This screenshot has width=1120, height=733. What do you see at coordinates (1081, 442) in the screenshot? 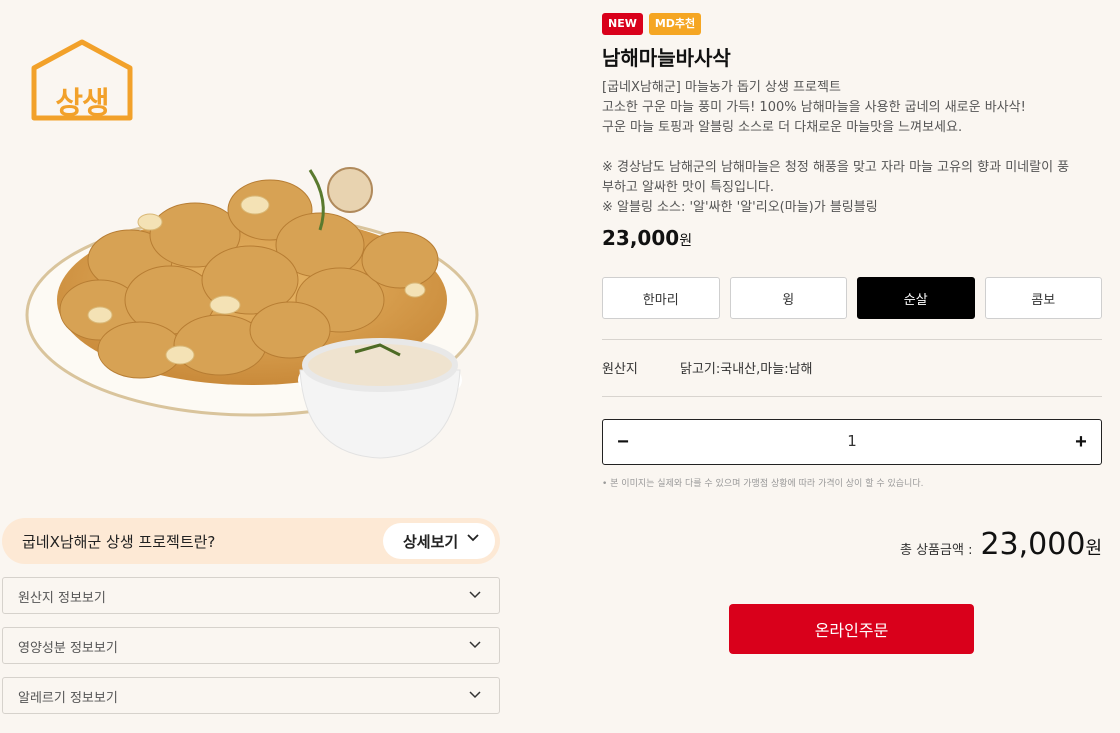
I see `quantity-increase-button: +` at bounding box center [1081, 442].